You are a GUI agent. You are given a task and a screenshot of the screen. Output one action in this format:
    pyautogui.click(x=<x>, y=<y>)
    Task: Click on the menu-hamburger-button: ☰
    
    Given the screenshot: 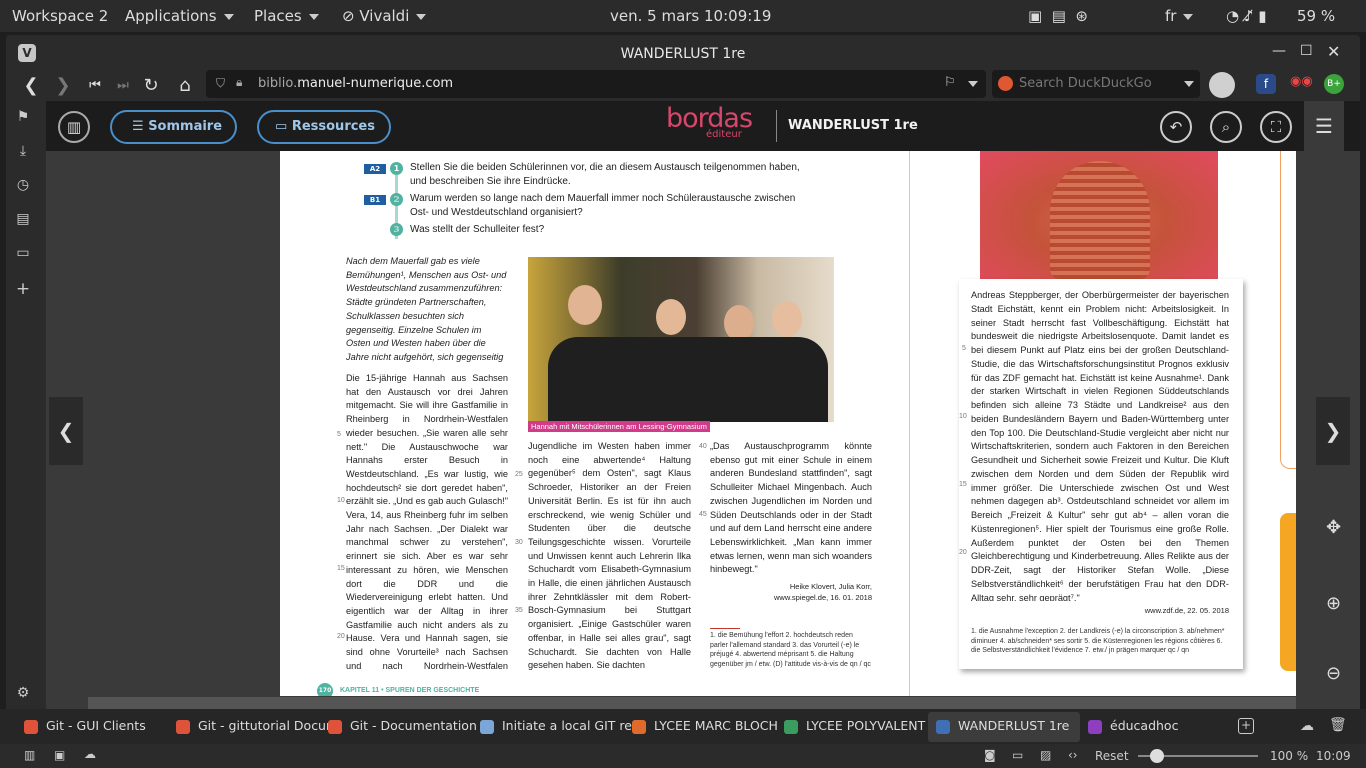 What is the action you would take?
    pyautogui.click(x=1324, y=126)
    